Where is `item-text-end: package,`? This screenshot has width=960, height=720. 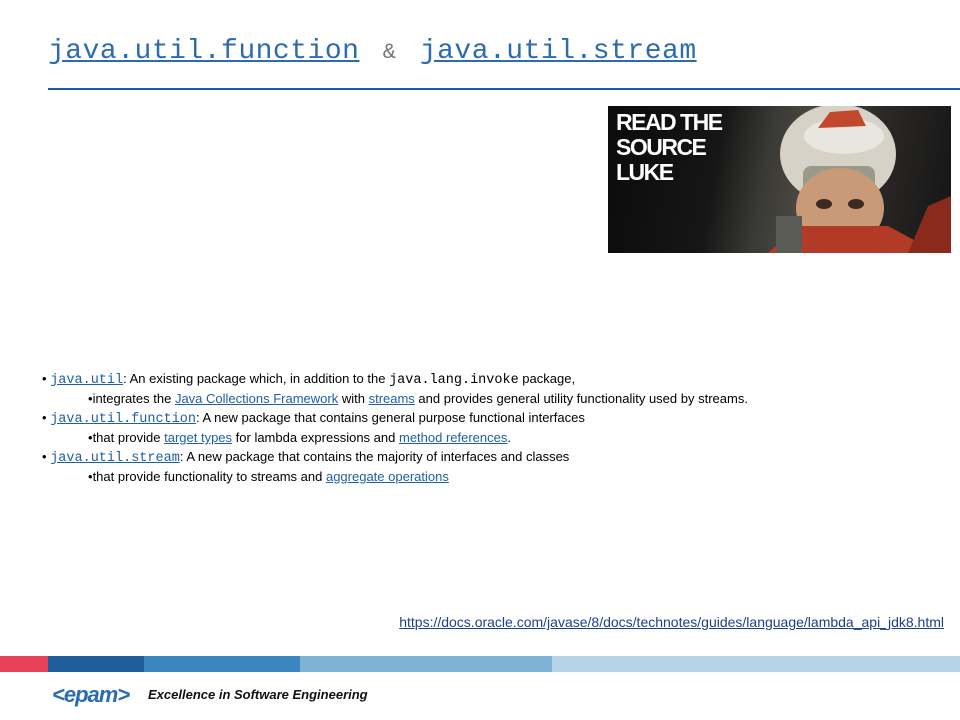
item-text-end: package, is located at coordinates (547, 378).